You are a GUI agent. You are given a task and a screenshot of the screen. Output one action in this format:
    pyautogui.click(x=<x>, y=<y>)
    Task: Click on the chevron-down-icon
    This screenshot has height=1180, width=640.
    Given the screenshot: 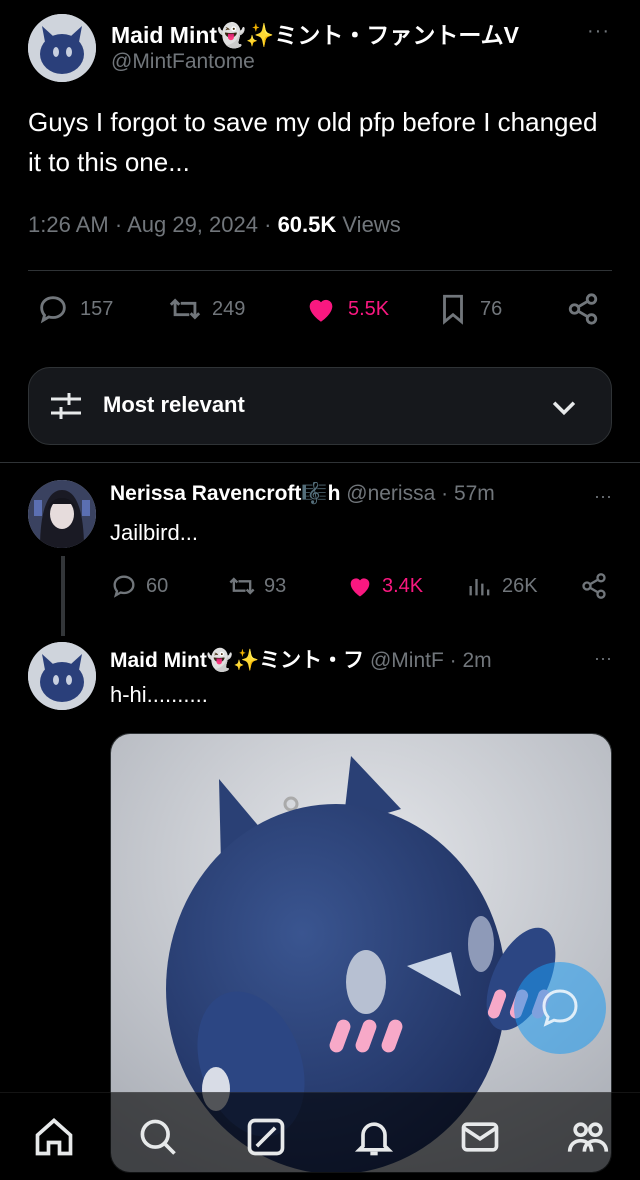 What is the action you would take?
    pyautogui.click(x=564, y=408)
    